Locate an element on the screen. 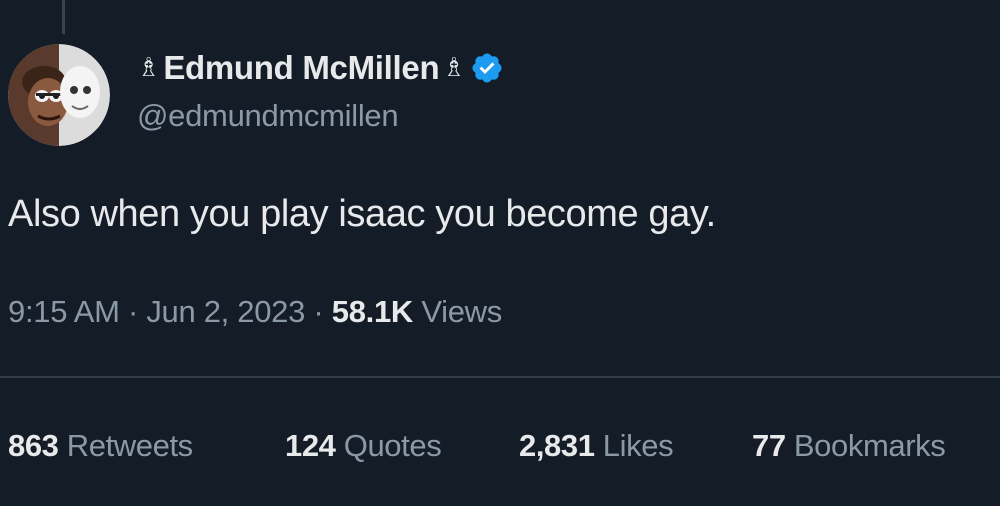  views-label: Views is located at coordinates (461, 311).